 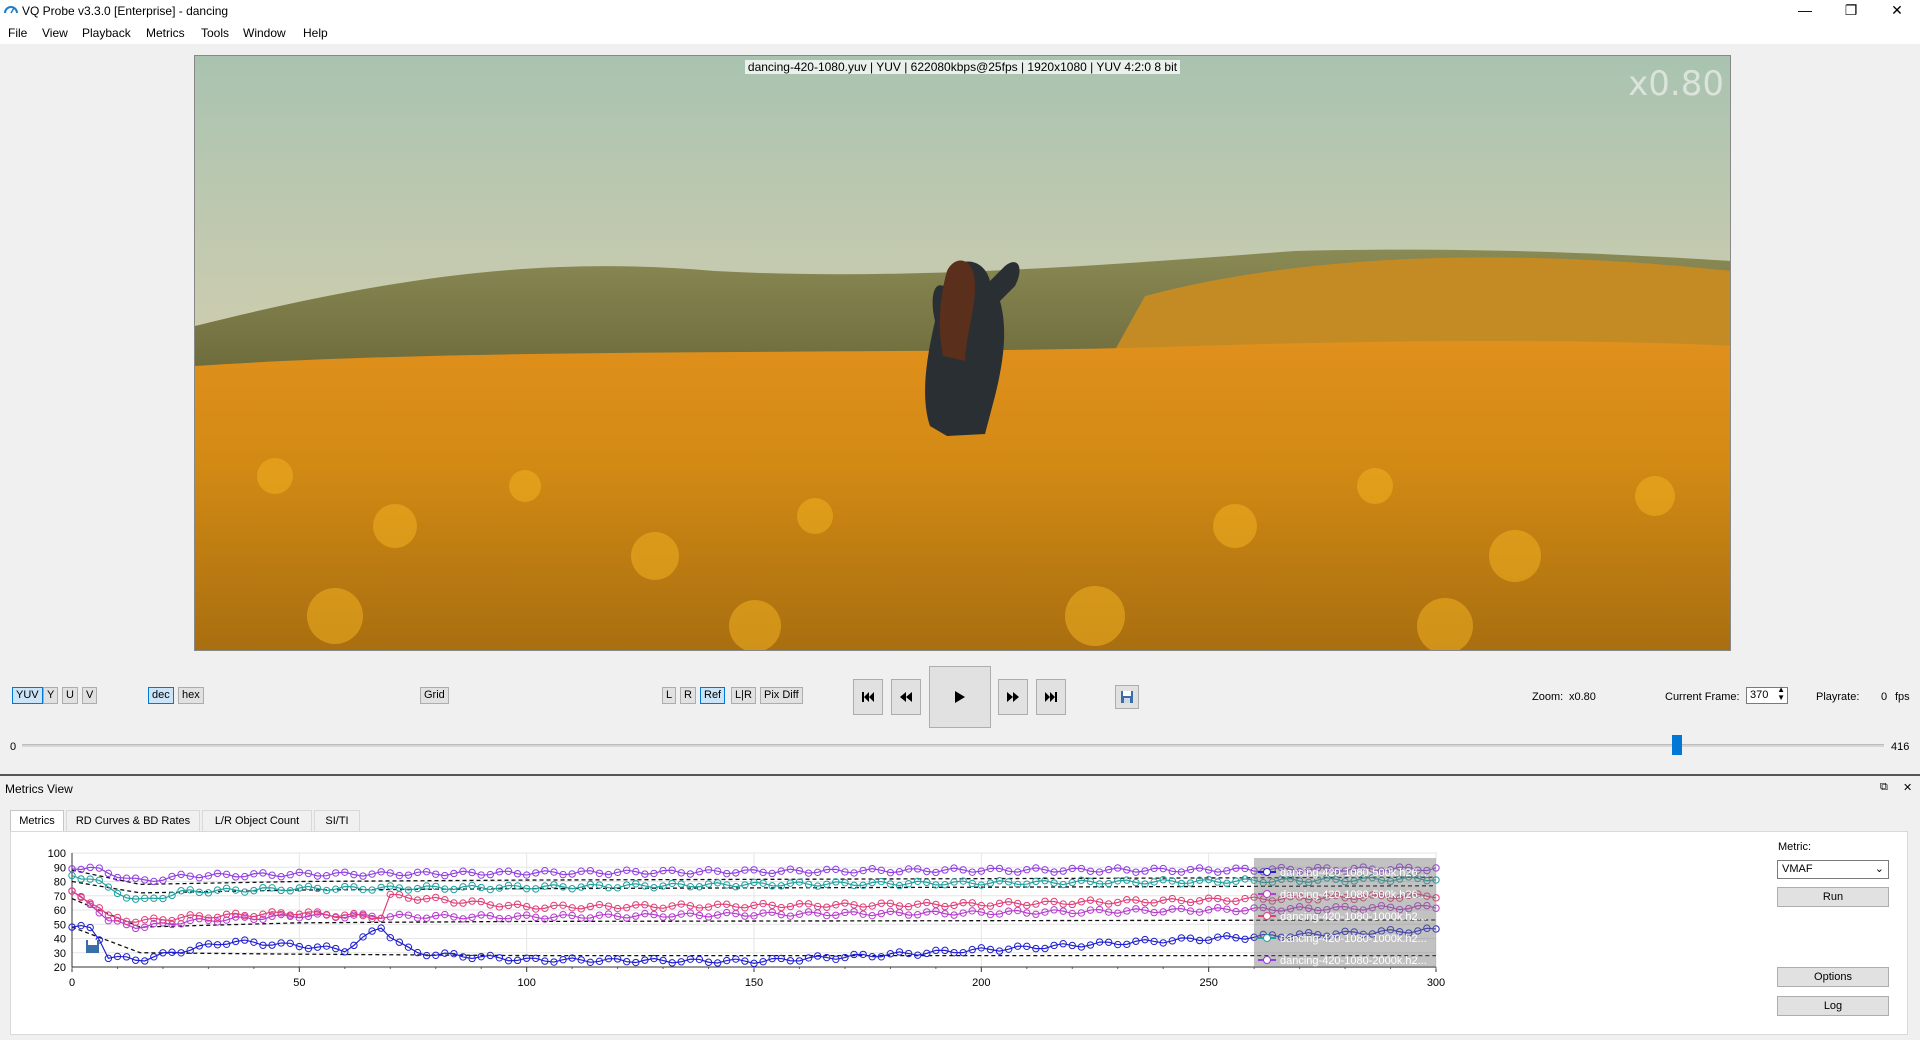 I want to click on menu-view: View, so click(x=55, y=33).